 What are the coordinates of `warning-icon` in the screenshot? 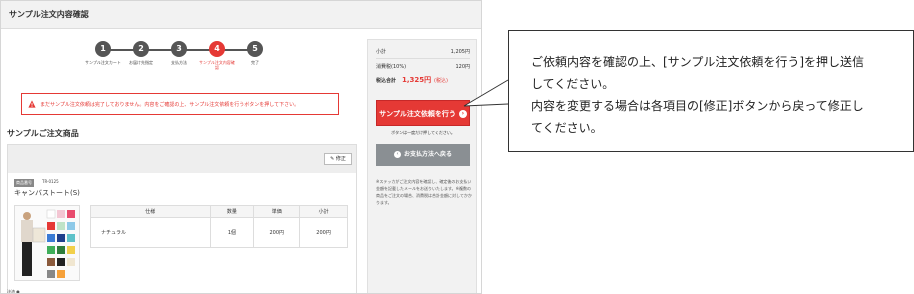 It's located at (32, 104).